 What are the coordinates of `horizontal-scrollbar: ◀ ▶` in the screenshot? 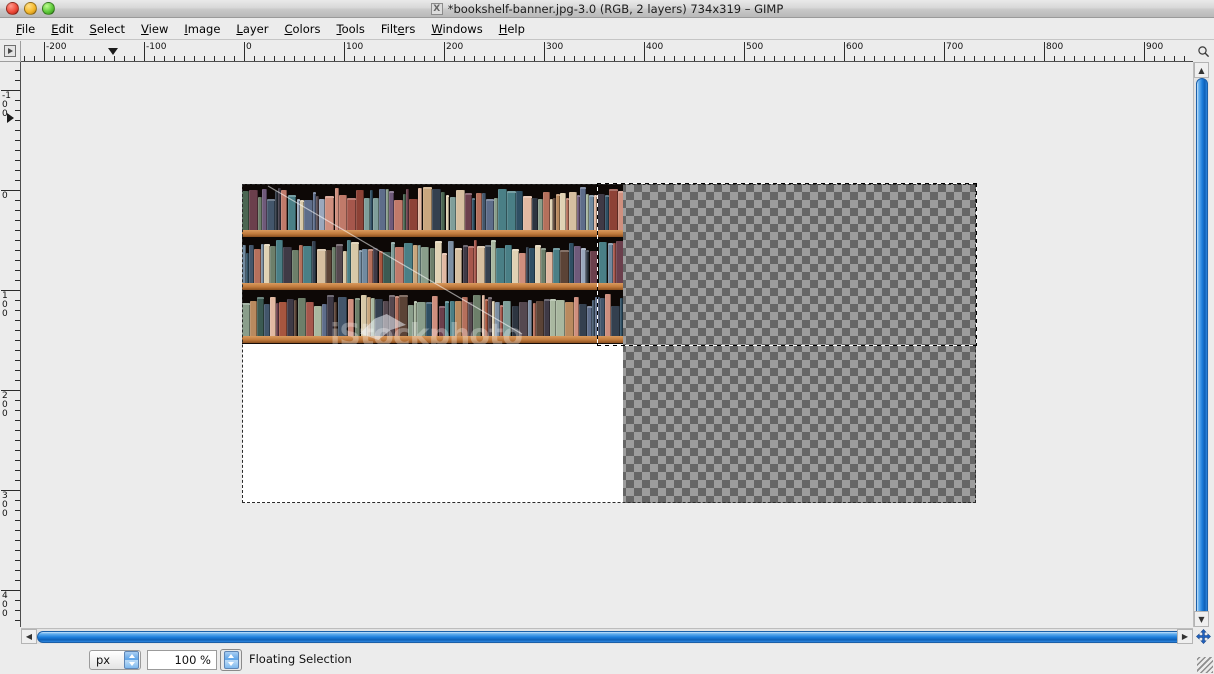 It's located at (607, 636).